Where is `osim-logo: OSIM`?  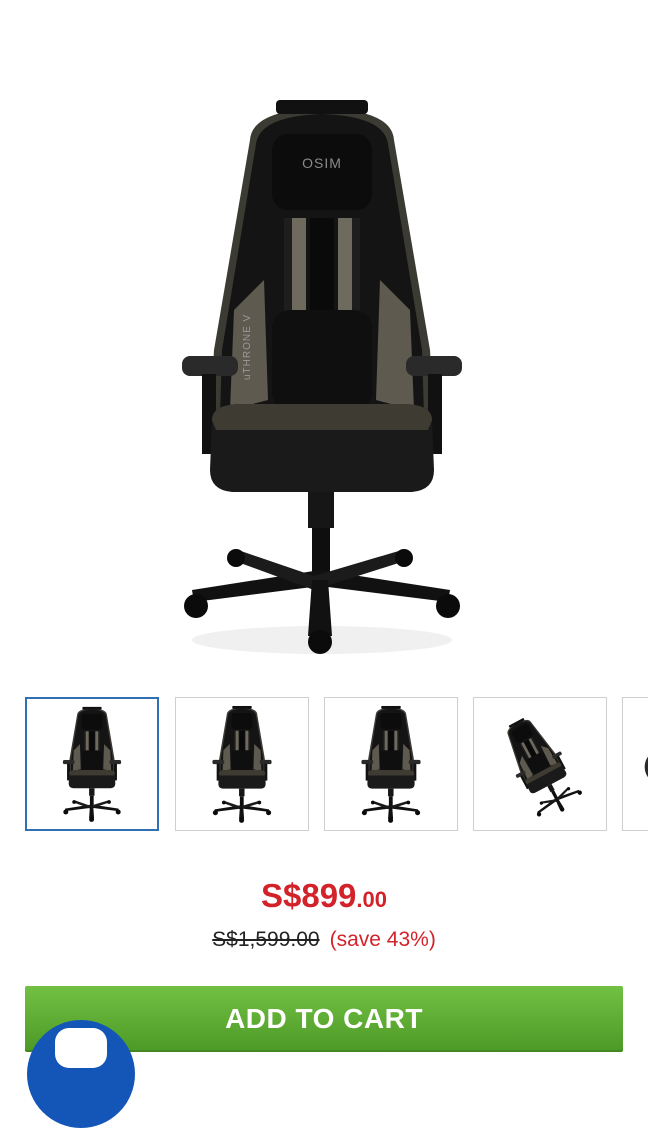 osim-logo: OSIM is located at coordinates (322, 163).